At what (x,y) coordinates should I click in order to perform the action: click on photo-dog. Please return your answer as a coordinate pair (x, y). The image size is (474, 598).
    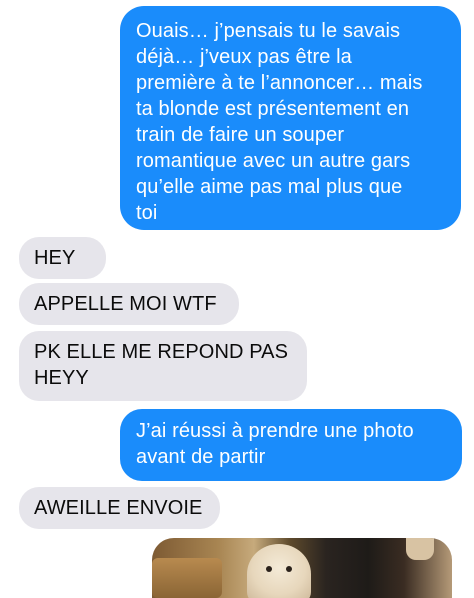
    Looking at the image, I should click on (279, 571).